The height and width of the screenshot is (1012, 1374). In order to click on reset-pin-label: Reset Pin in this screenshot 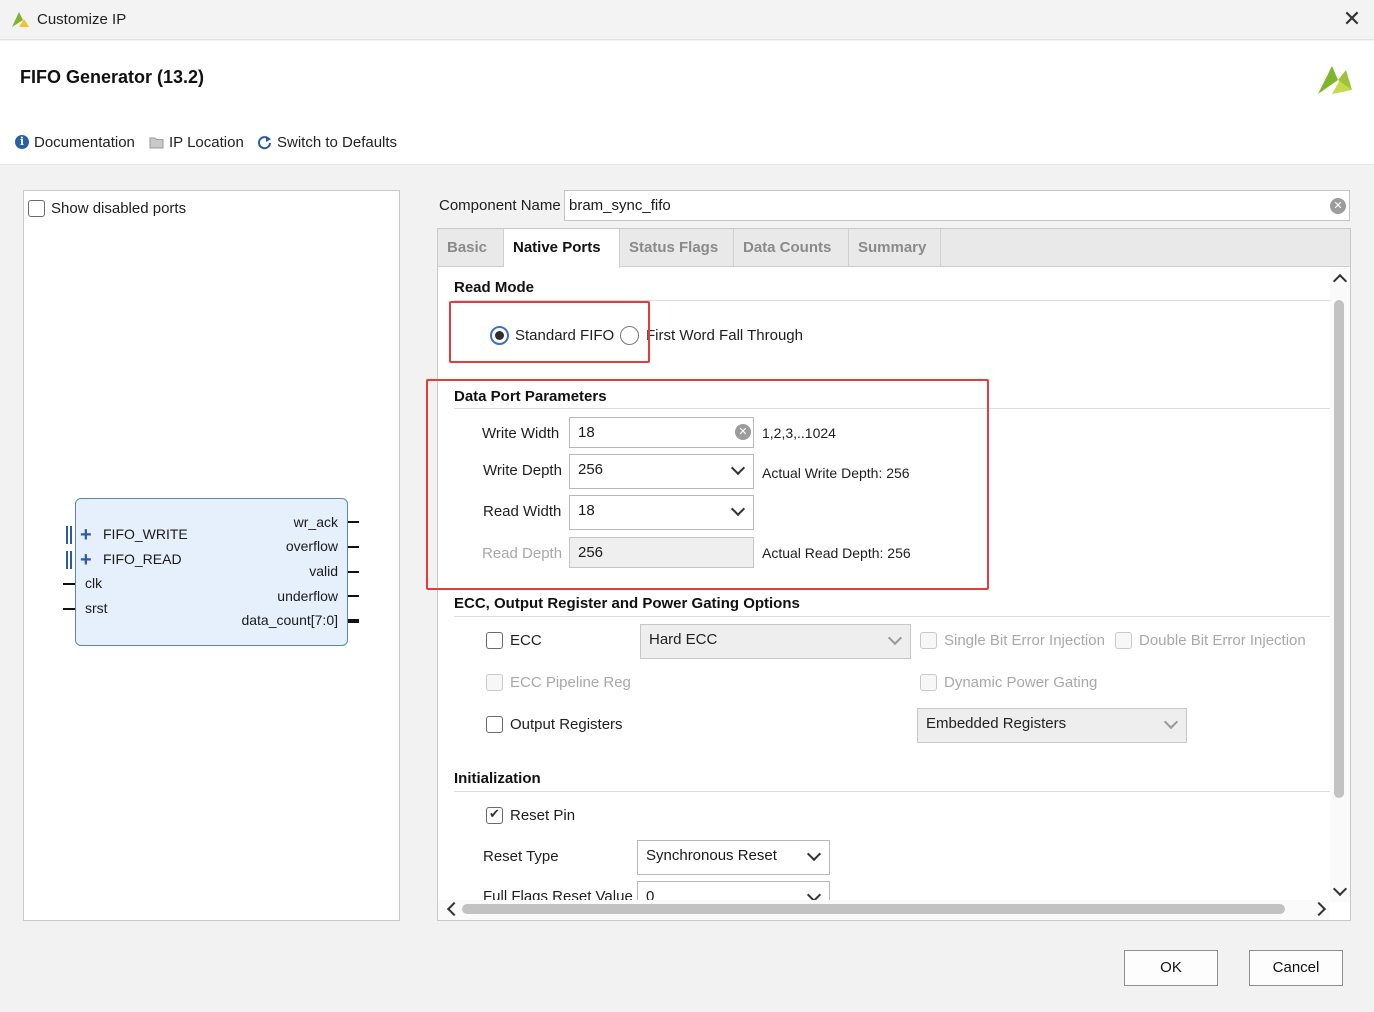, I will do `click(543, 815)`.